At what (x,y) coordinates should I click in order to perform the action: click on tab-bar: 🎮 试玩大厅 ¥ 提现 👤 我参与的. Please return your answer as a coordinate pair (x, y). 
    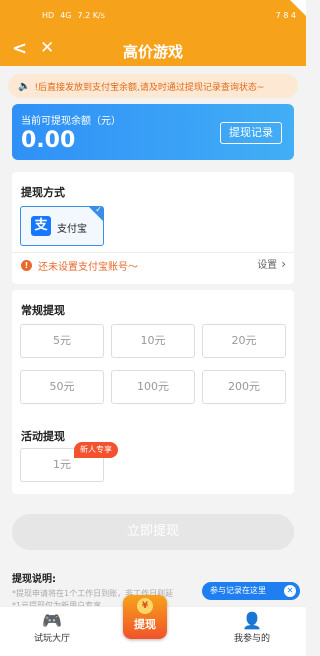
    Looking at the image, I should click on (153, 625).